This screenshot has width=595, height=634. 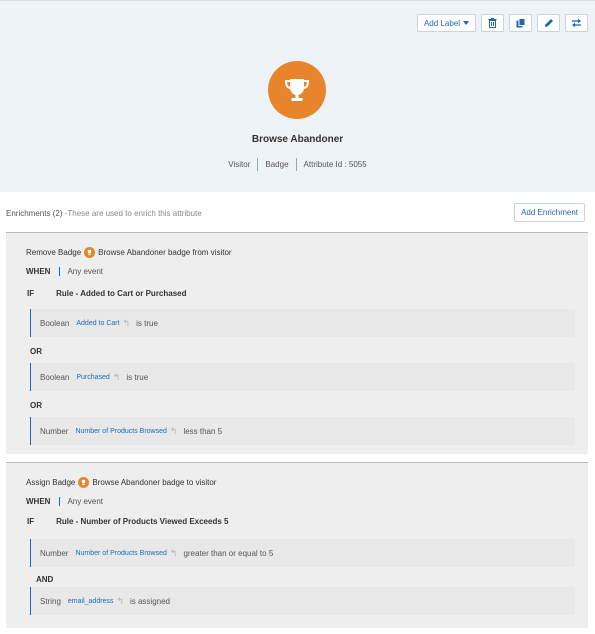 I want to click on add-label-button: Add Label, so click(x=446, y=23).